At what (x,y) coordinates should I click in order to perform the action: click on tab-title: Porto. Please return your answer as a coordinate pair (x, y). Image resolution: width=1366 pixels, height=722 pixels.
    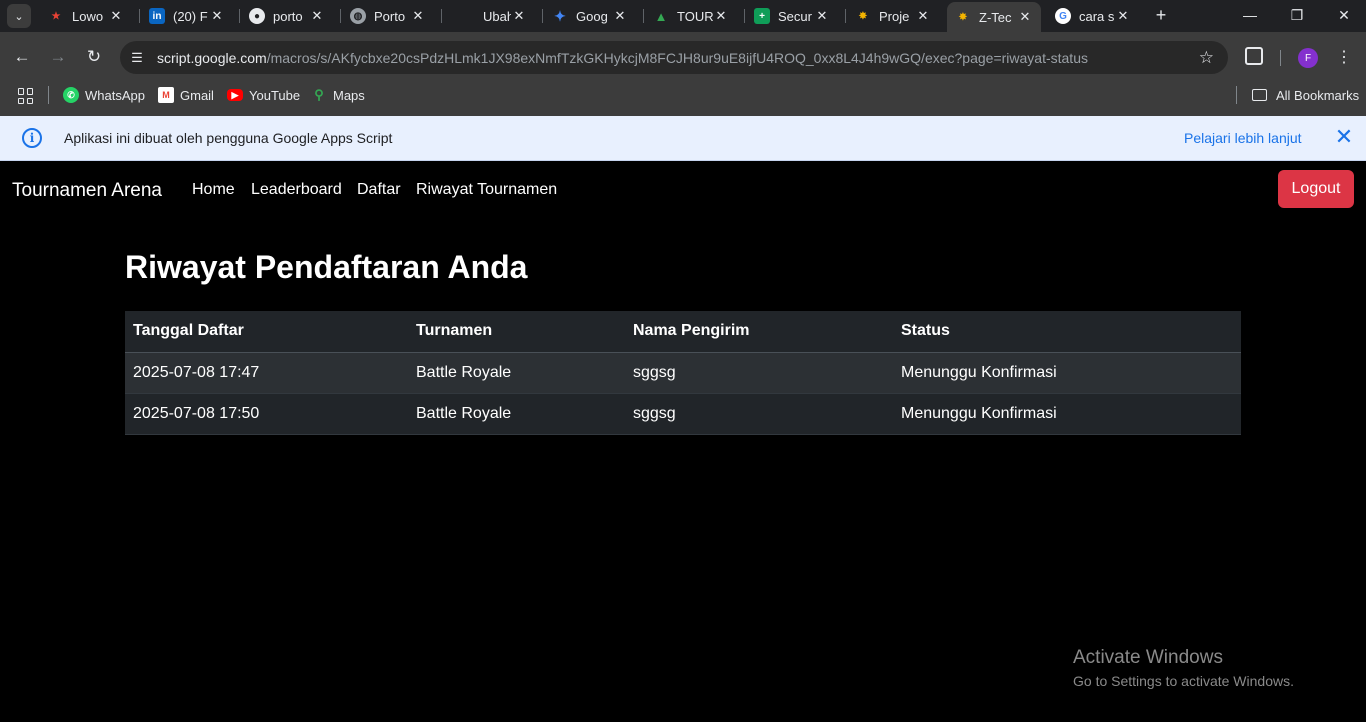
    Looking at the image, I should click on (390, 16).